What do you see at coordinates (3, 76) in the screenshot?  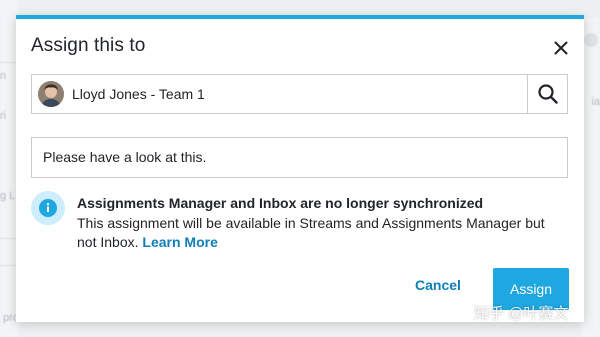 I see `background-text: n` at bounding box center [3, 76].